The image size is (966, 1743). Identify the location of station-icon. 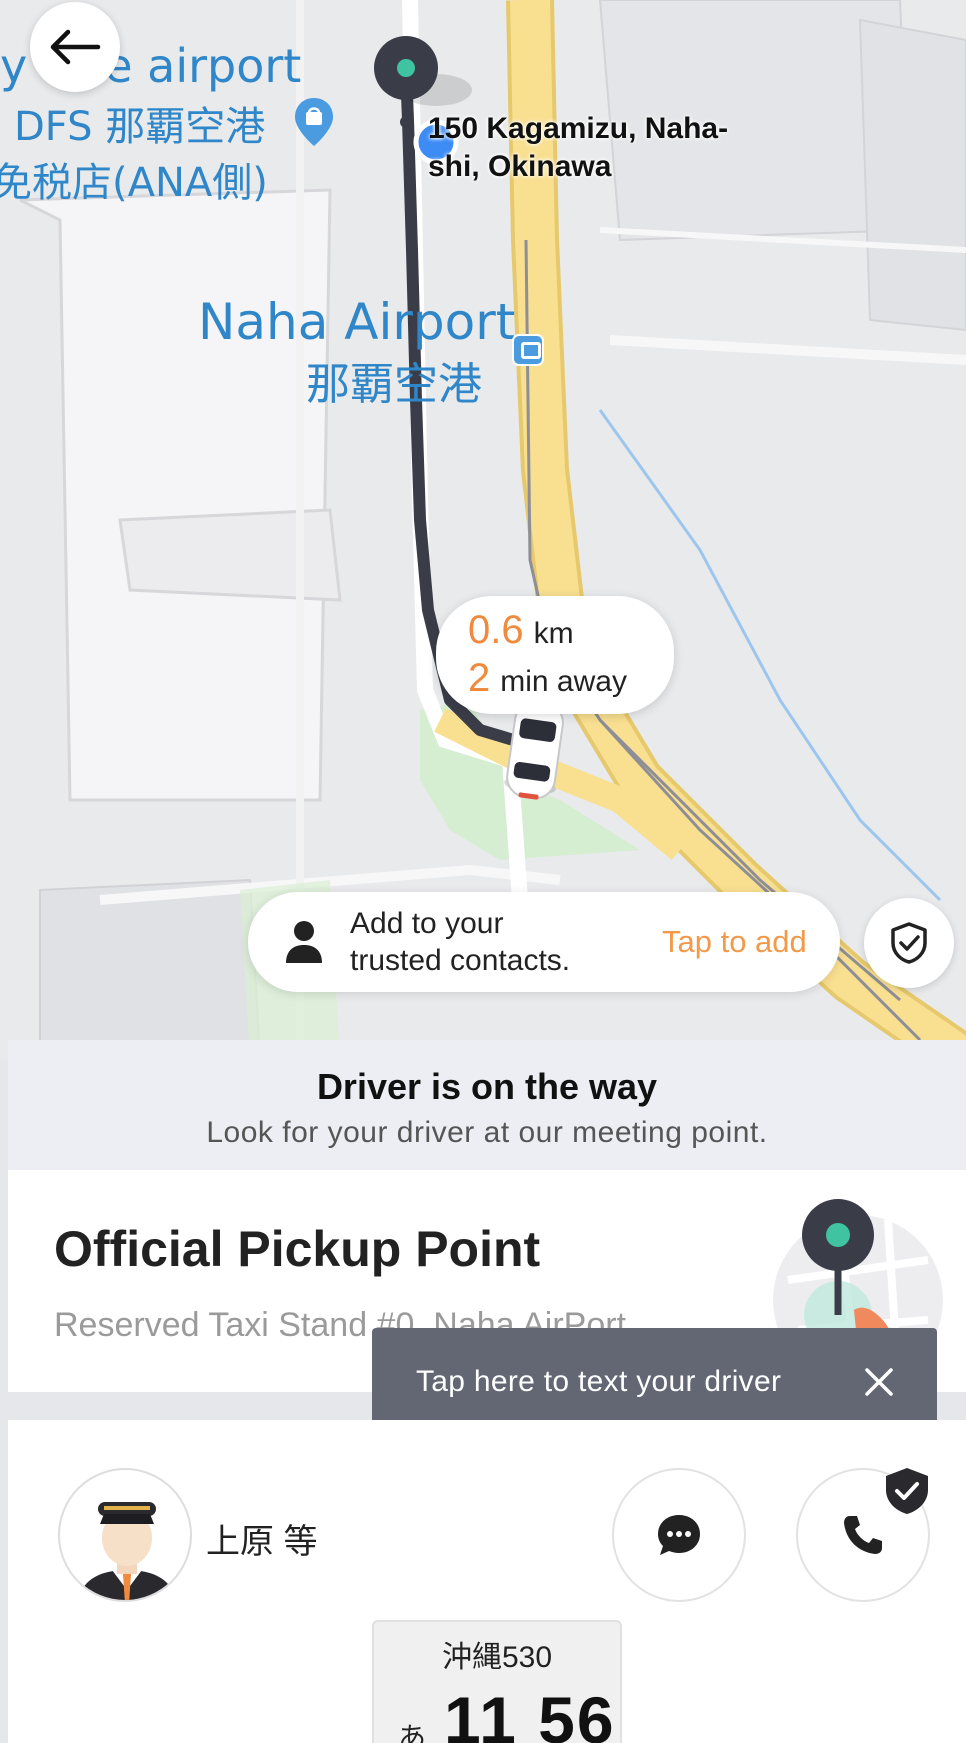
(528, 350).